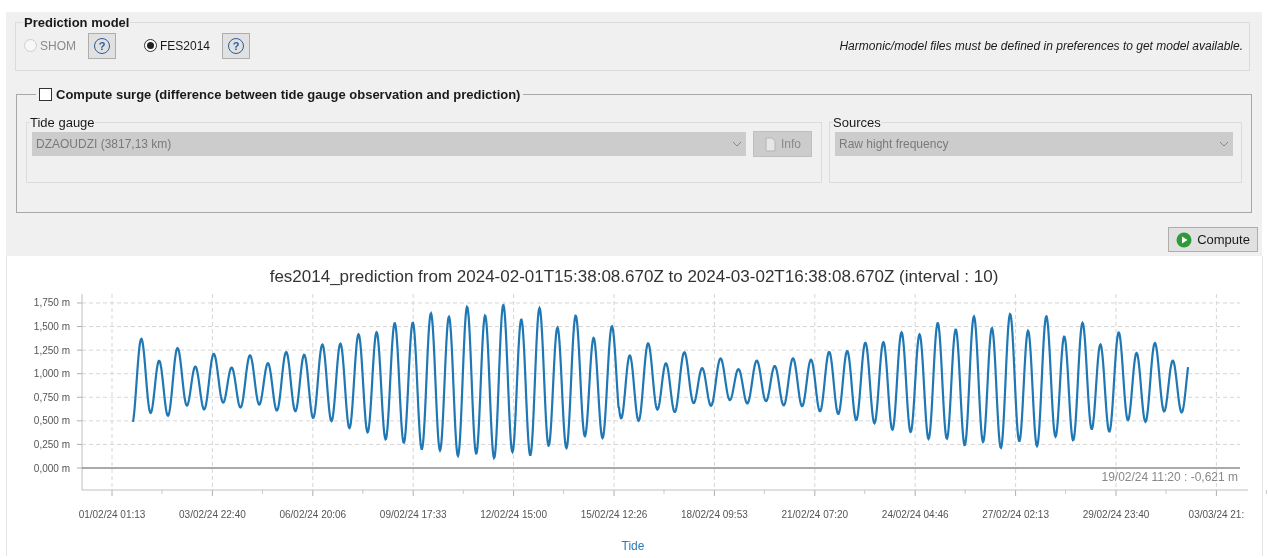 This screenshot has width=1268, height=558. What do you see at coordinates (413, 514) in the screenshot?
I see `axis-label: 09/02/24 17:33` at bounding box center [413, 514].